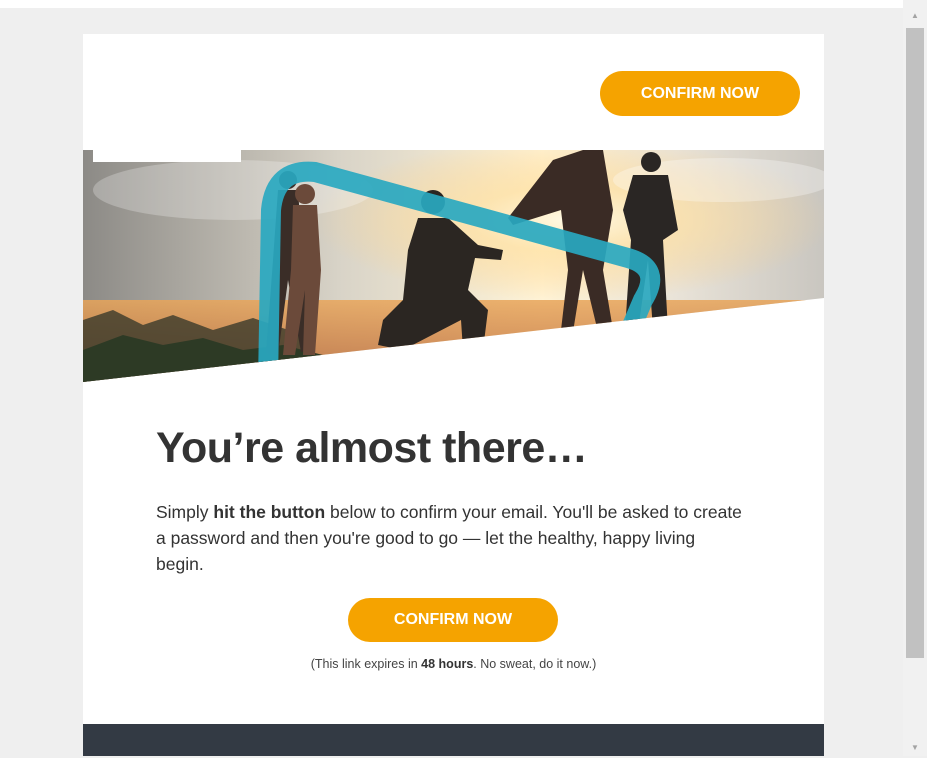  Describe the element at coordinates (366, 664) in the screenshot. I see `expiry-note-start: (This link expires in` at that location.